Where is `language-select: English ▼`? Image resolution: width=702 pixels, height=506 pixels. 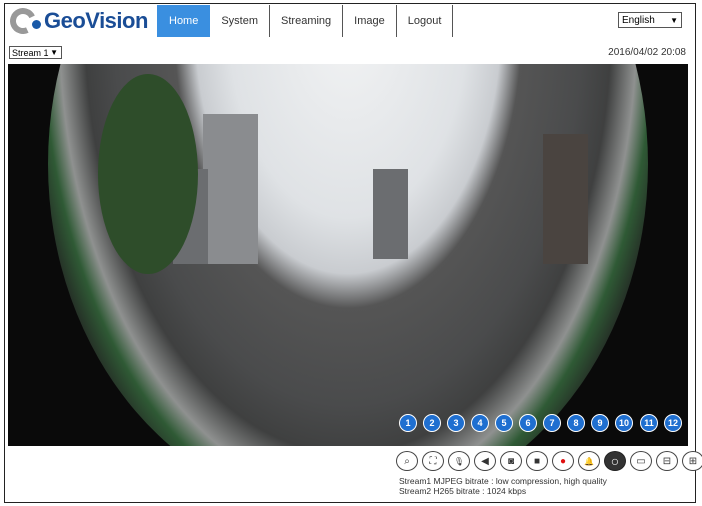 language-select: English ▼ is located at coordinates (650, 20).